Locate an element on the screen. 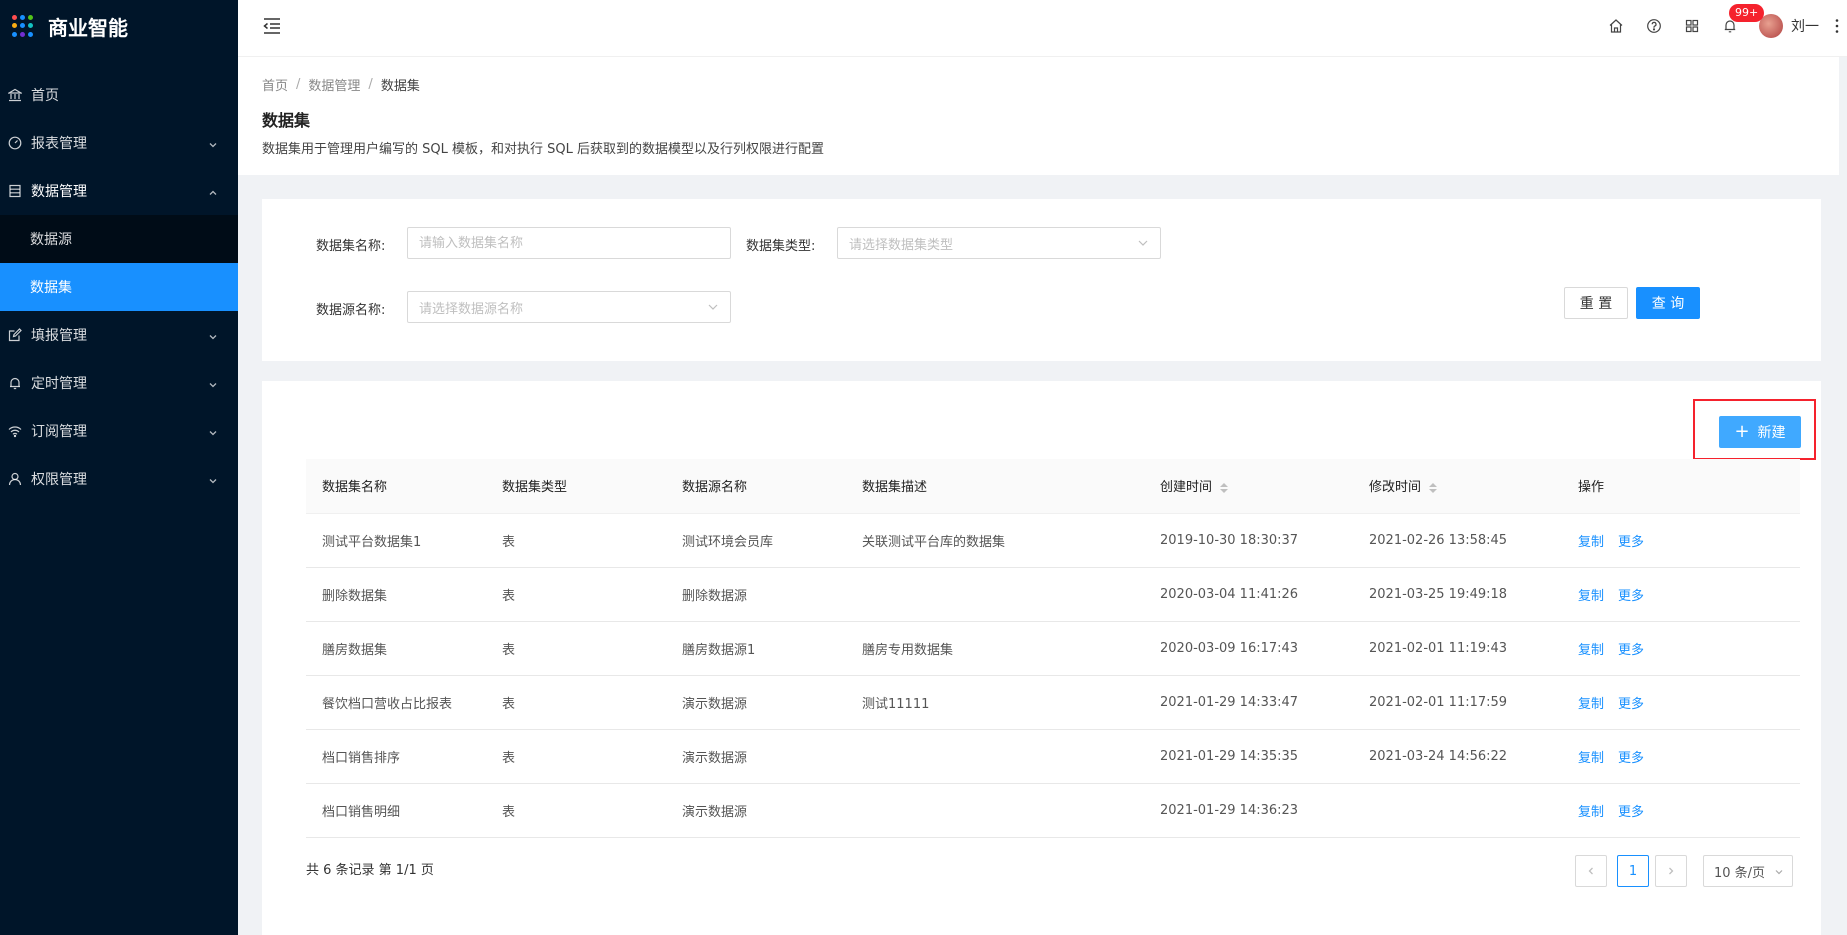 This screenshot has width=1847, height=935. cell-created: 2020-03-09 16:17:43 is located at coordinates (1248, 648).